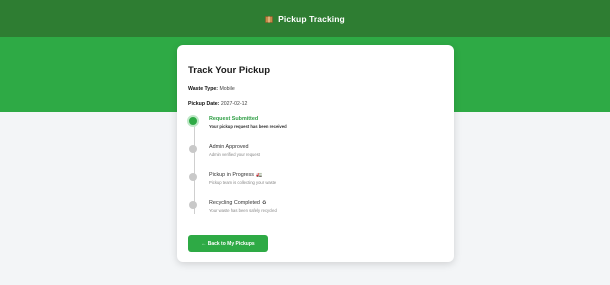 The image size is (610, 285). Describe the element at coordinates (193, 121) in the screenshot. I see `active-step-dot-icon` at that location.